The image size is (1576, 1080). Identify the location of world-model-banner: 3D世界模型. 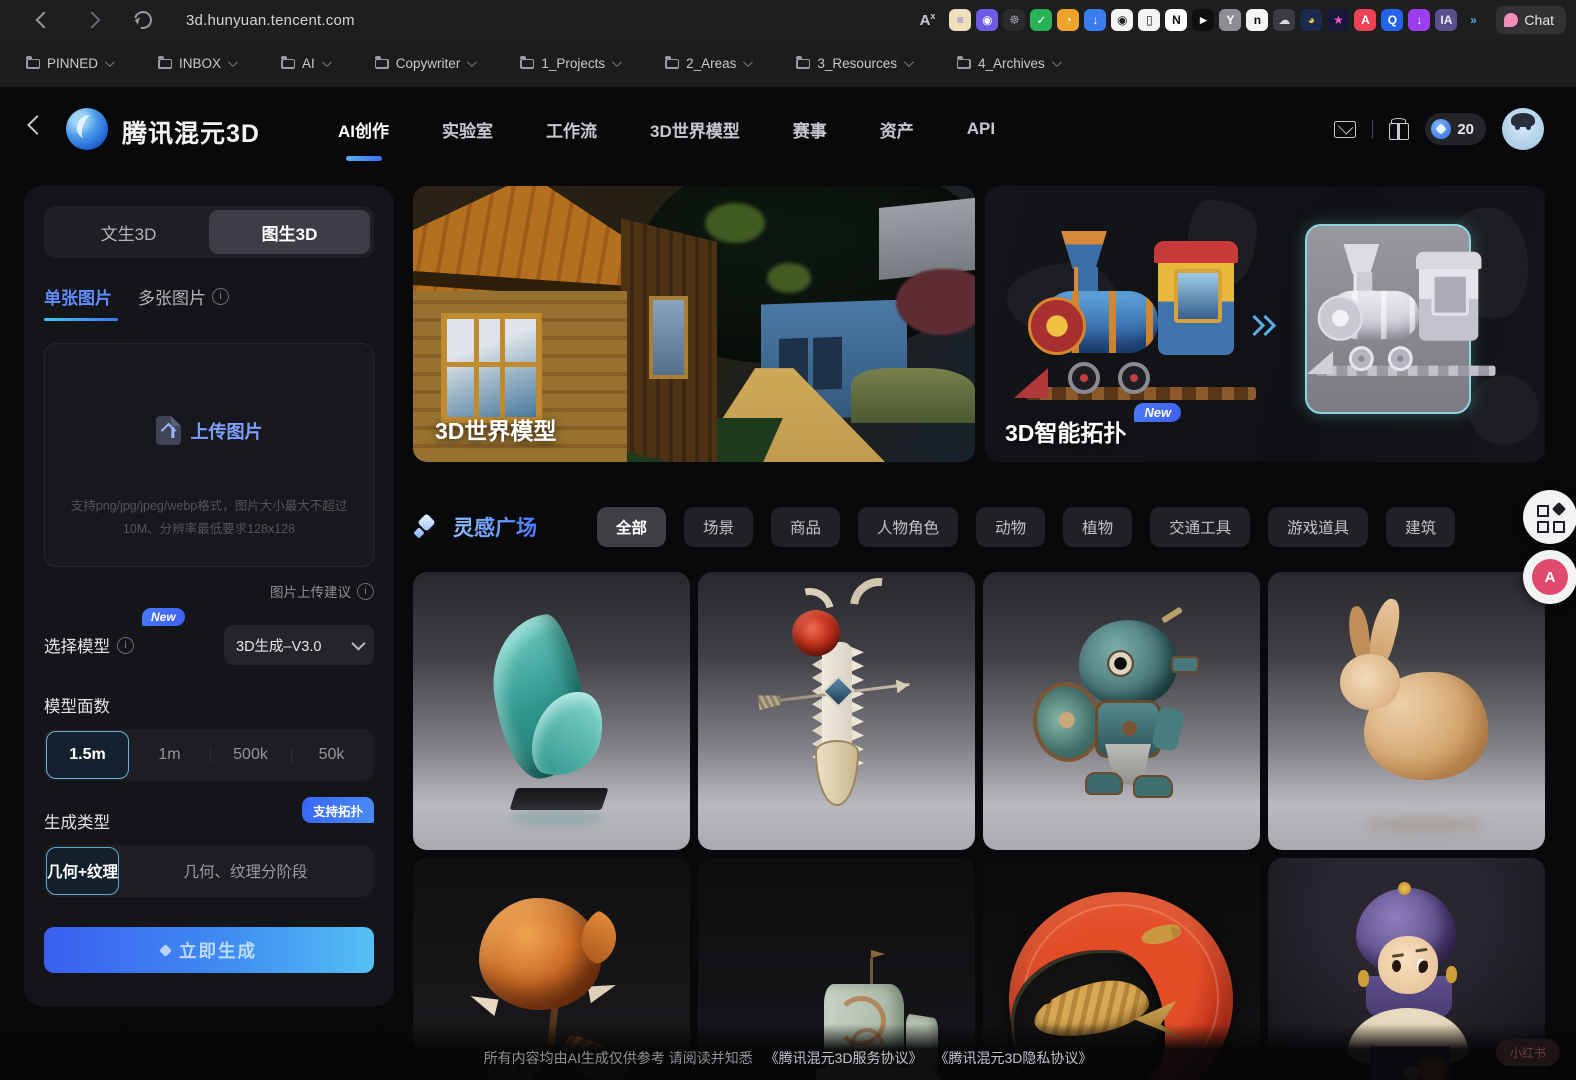
(694, 324).